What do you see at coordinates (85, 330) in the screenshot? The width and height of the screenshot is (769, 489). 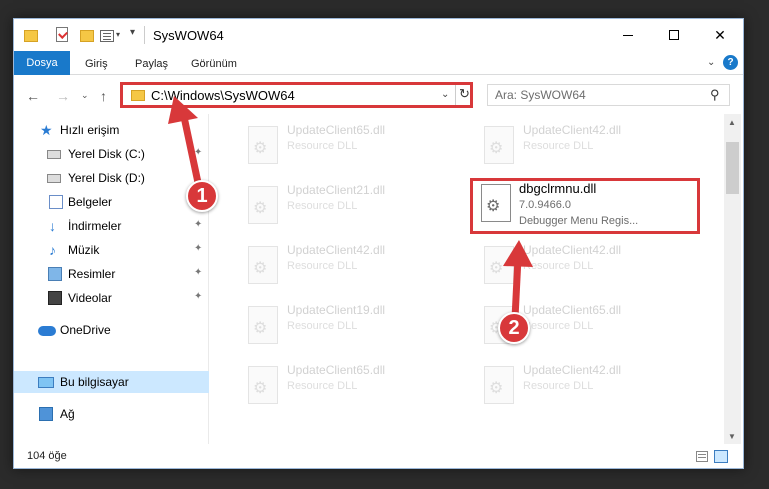 I see `sidebar-item-label: OneDrive` at bounding box center [85, 330].